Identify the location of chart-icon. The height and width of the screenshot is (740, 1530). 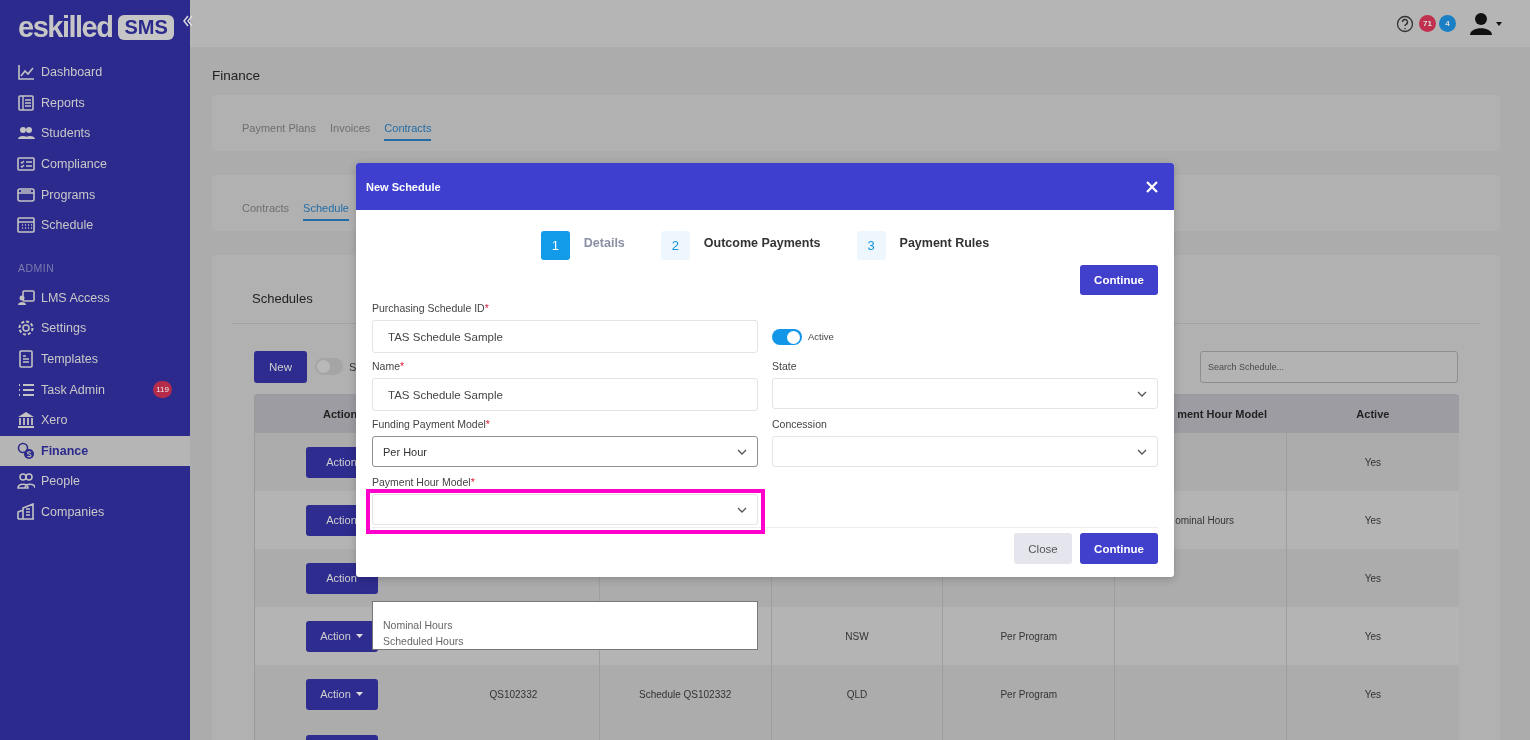
(26, 72).